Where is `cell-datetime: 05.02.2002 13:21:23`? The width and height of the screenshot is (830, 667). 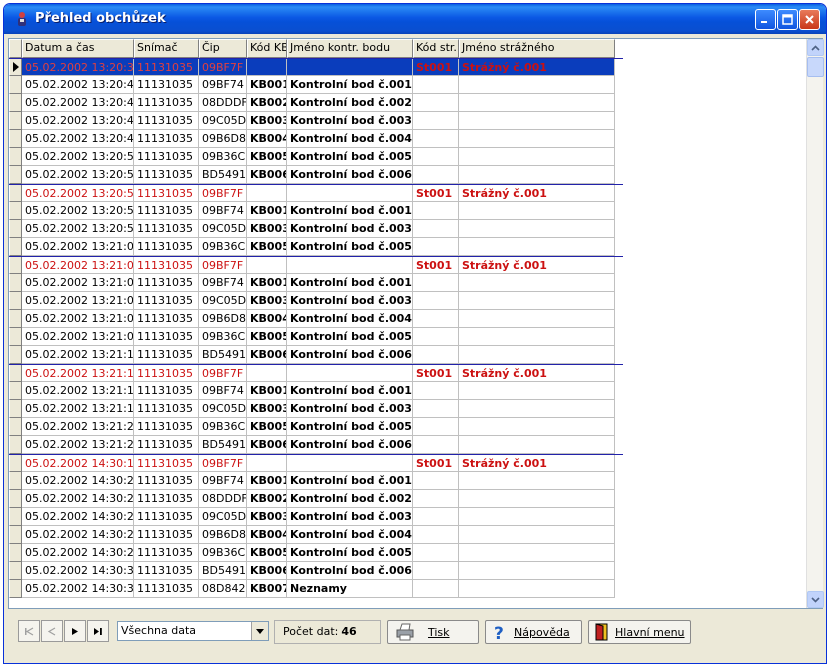
cell-datetime: 05.02.2002 13:21:23 is located at coordinates (78, 445).